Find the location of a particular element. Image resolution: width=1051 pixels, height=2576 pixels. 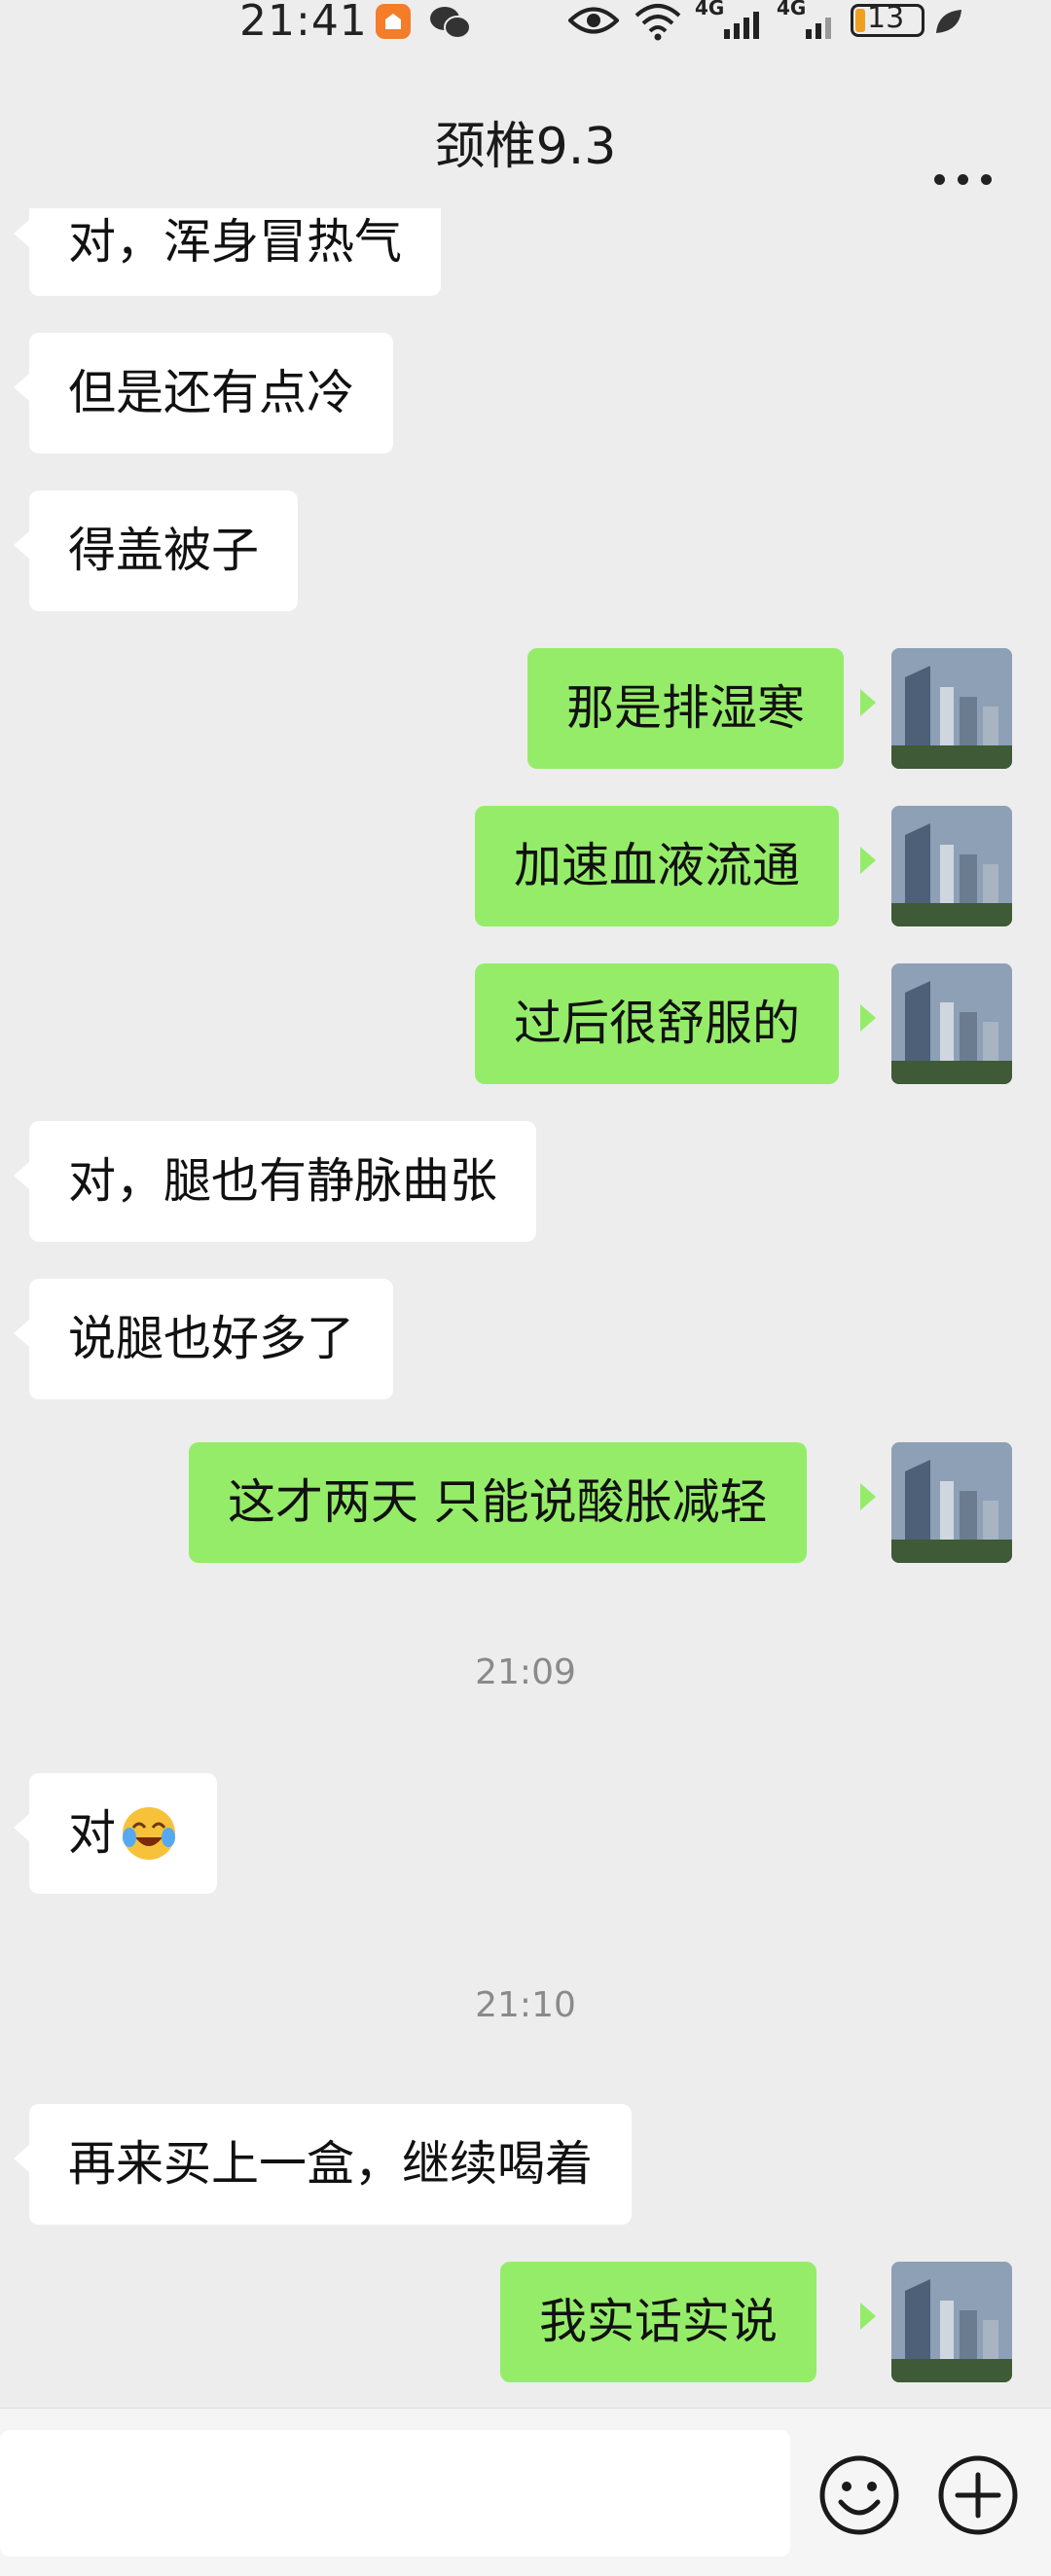

message-text: 对 is located at coordinates (92, 1833).